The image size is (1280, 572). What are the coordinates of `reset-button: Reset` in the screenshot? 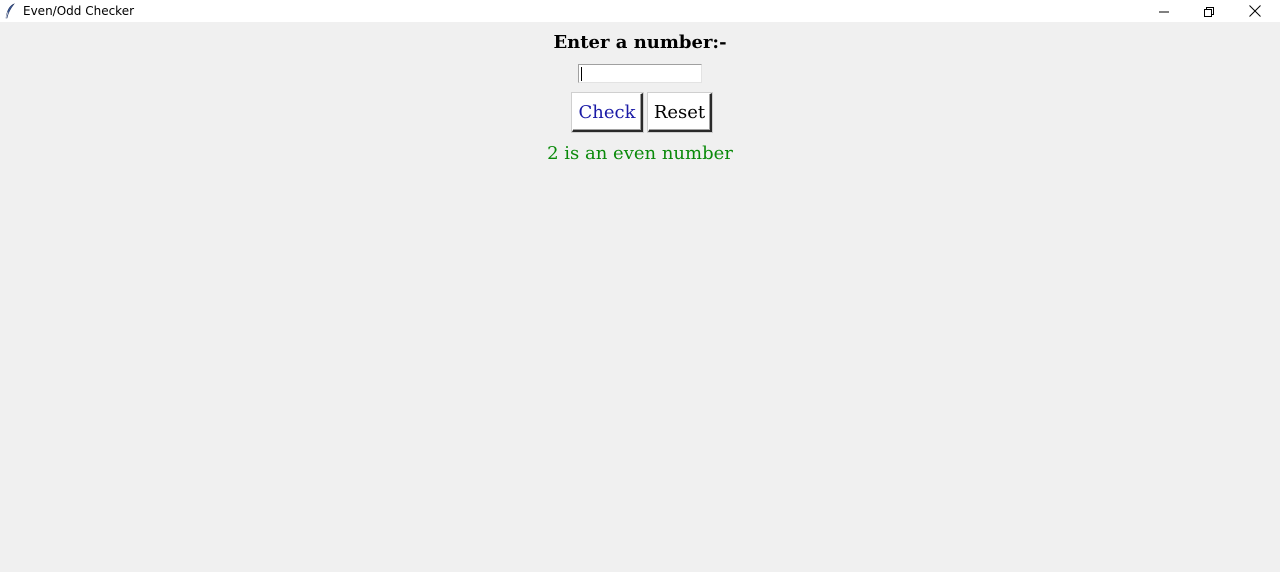 It's located at (680, 112).